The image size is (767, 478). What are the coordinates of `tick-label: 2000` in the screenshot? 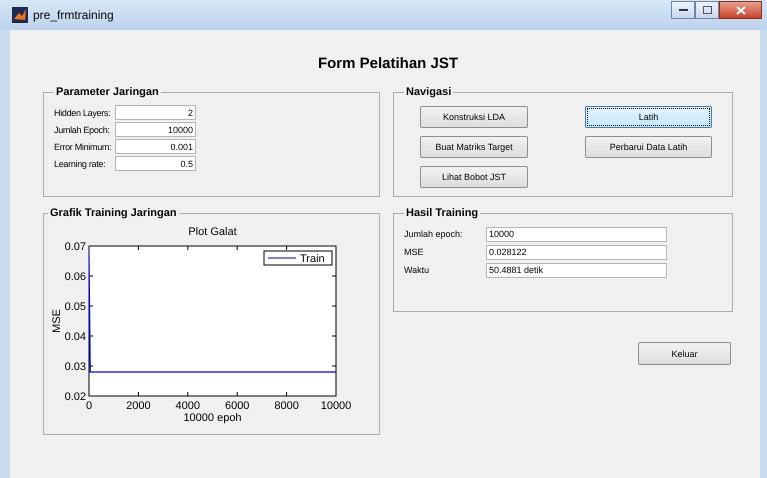 It's located at (138, 406).